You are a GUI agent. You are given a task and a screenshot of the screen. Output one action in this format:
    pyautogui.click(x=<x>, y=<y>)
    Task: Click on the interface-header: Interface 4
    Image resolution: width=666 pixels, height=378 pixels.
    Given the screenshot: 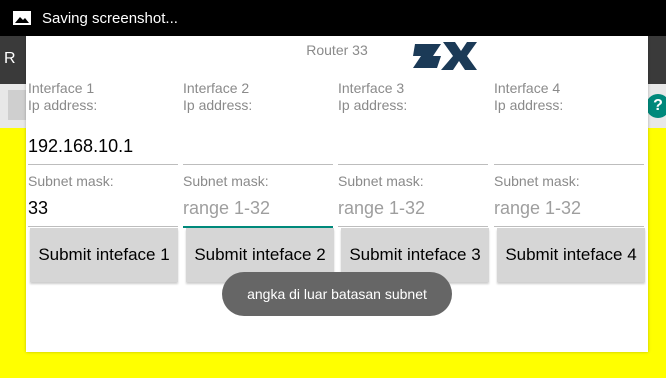 What is the action you would take?
    pyautogui.click(x=527, y=88)
    